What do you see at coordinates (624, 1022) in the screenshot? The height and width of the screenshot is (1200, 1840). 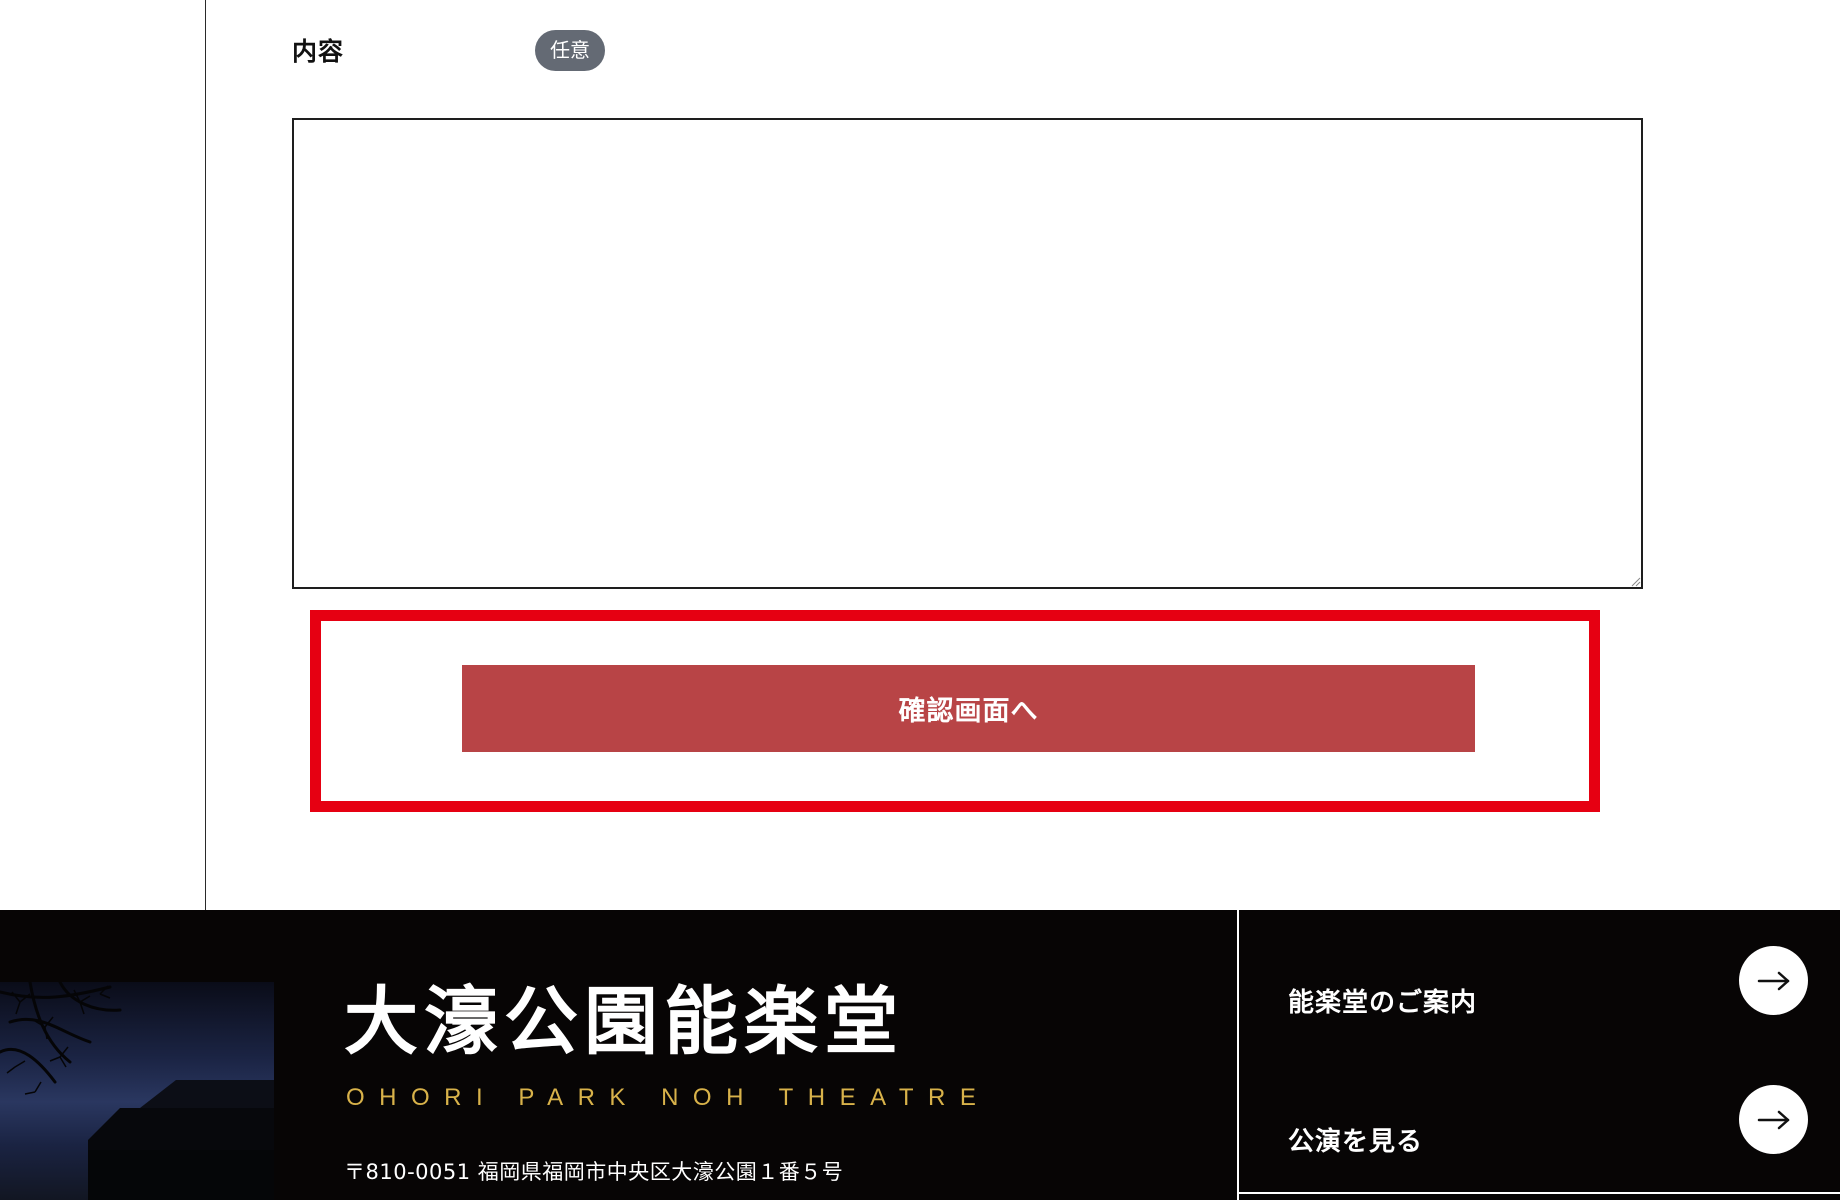 I see `theatre-logo-japanese: 大濠公園能楽堂` at bounding box center [624, 1022].